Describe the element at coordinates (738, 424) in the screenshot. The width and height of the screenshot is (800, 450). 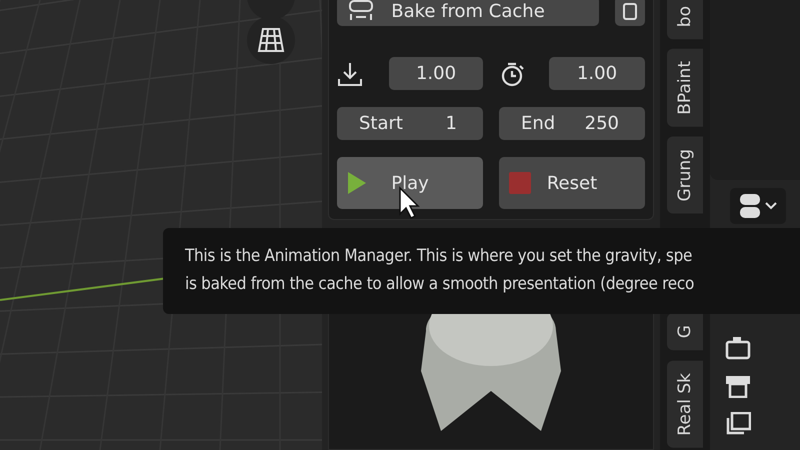
I see `image-stack-icon` at that location.